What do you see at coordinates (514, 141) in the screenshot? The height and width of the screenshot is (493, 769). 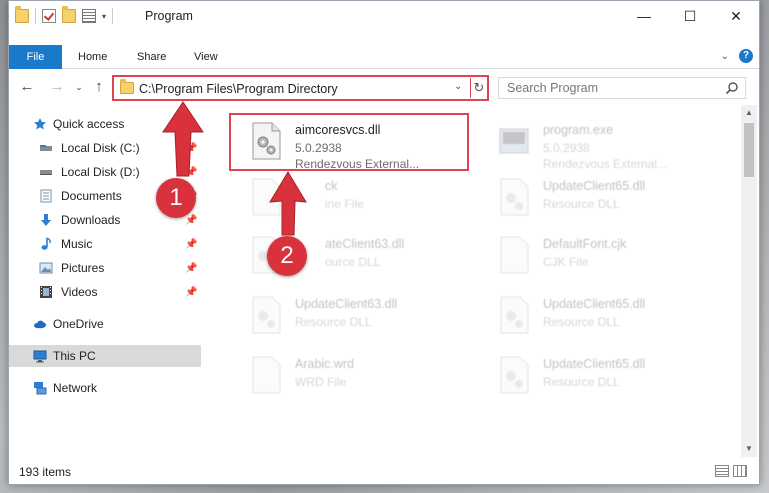 I see `exe-file-icon` at bounding box center [514, 141].